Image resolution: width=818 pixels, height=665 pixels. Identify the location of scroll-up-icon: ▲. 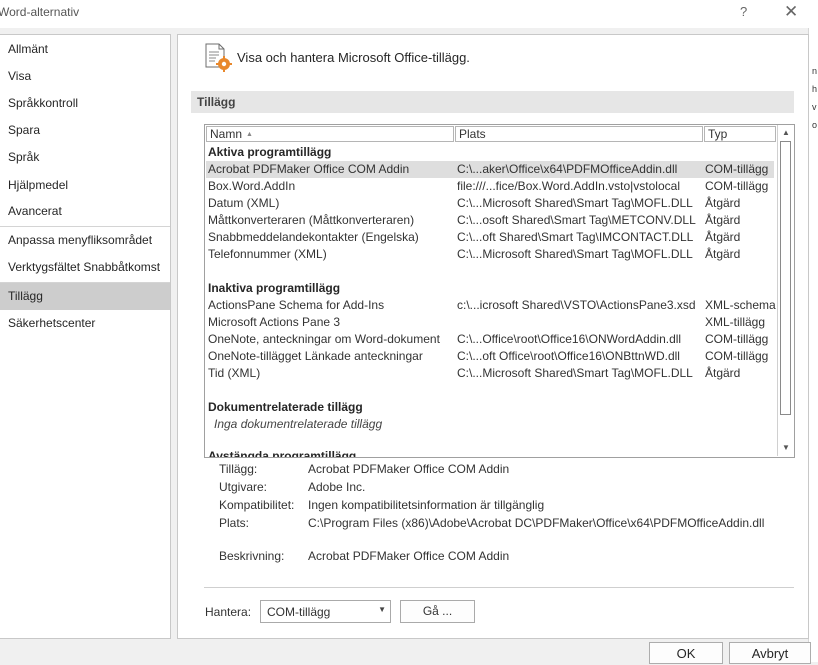
(786, 133).